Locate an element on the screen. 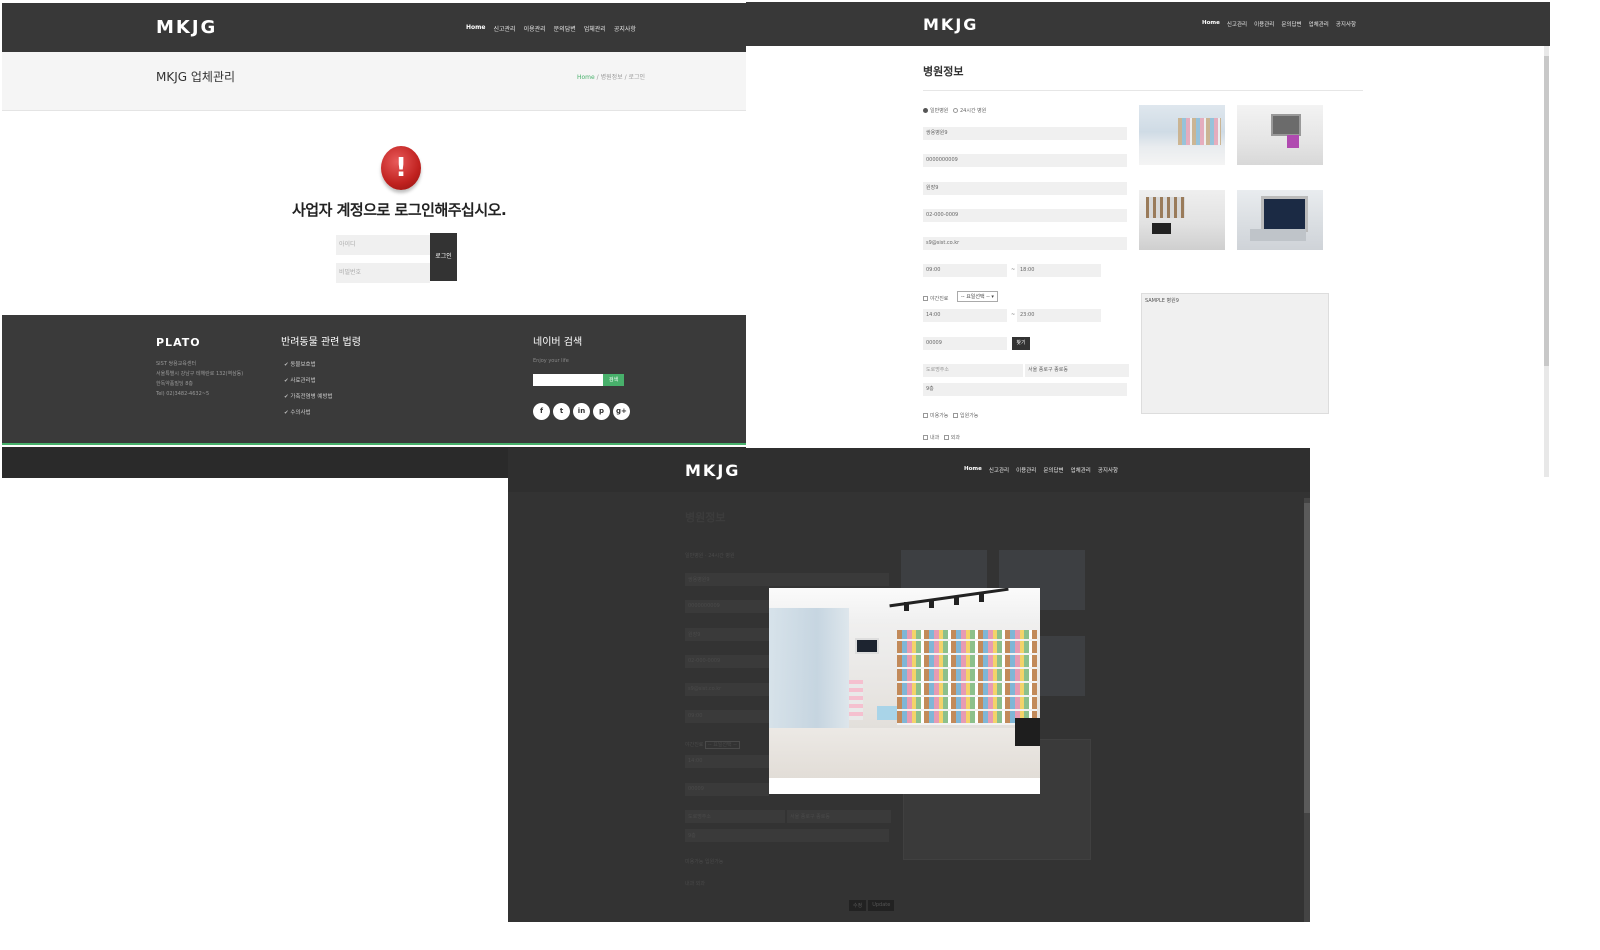  radio-24h is located at coordinates (955, 110).